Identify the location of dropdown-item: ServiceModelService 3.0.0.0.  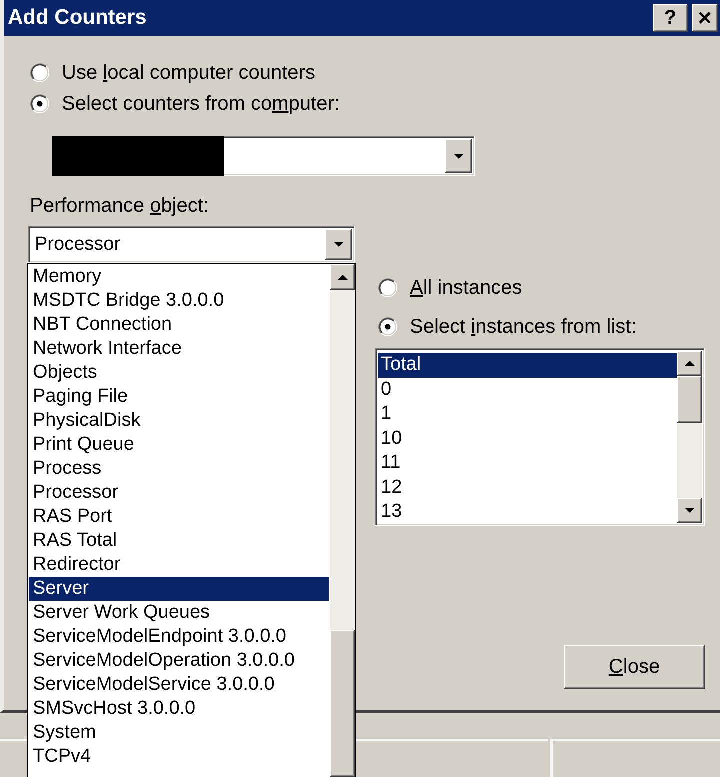
(179, 685).